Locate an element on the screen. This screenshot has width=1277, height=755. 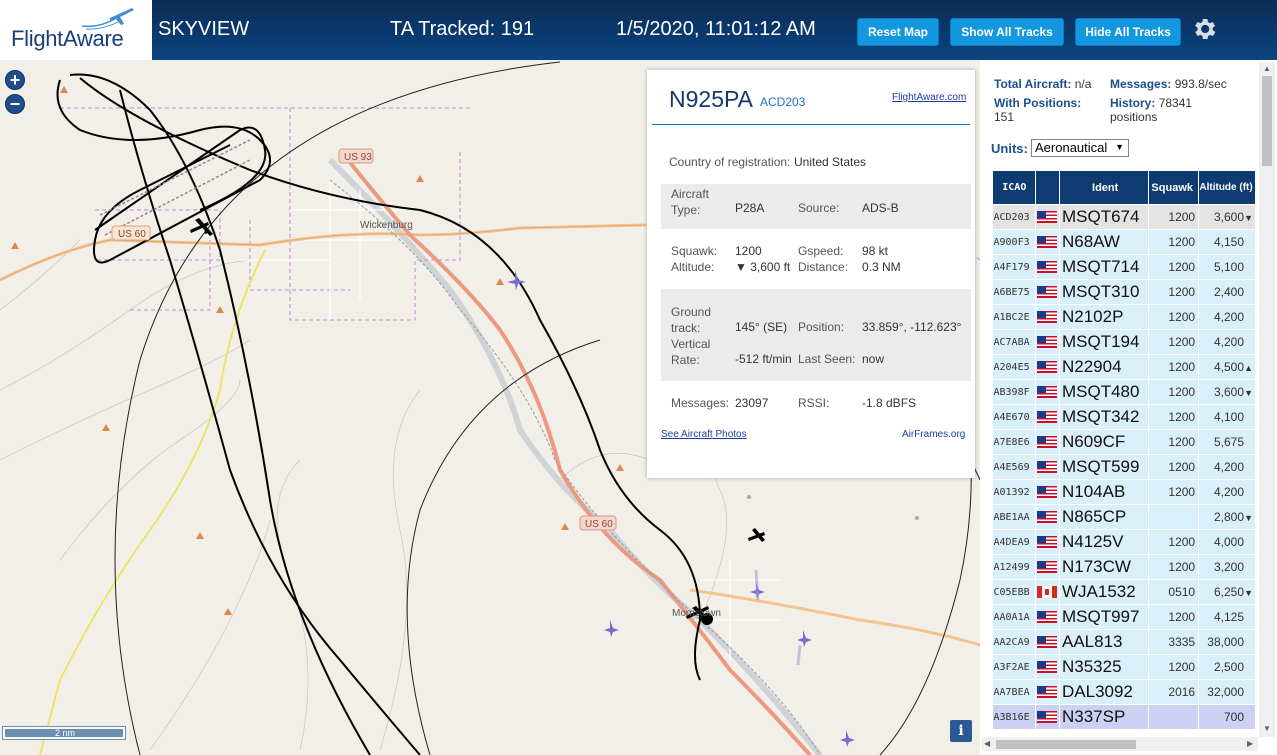
table-row: A4E670 MSQT342 1200 4,100 is located at coordinates (1124, 417).